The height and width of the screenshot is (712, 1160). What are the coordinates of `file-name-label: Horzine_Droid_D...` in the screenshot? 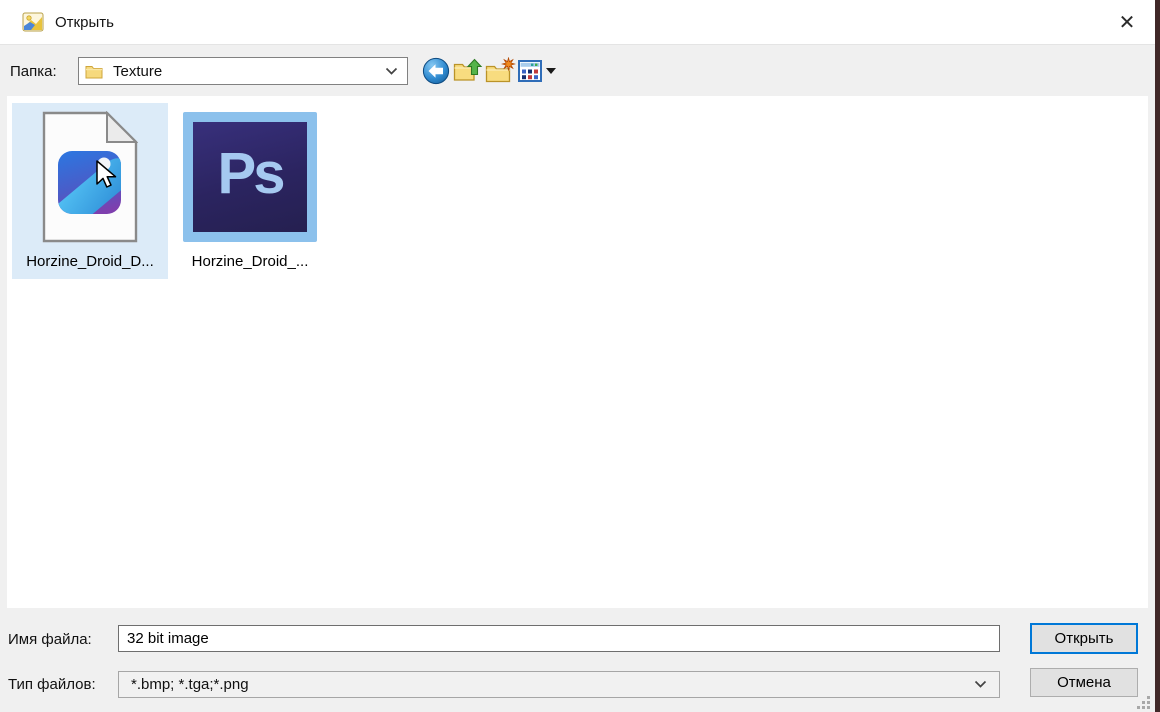 It's located at (90, 261).